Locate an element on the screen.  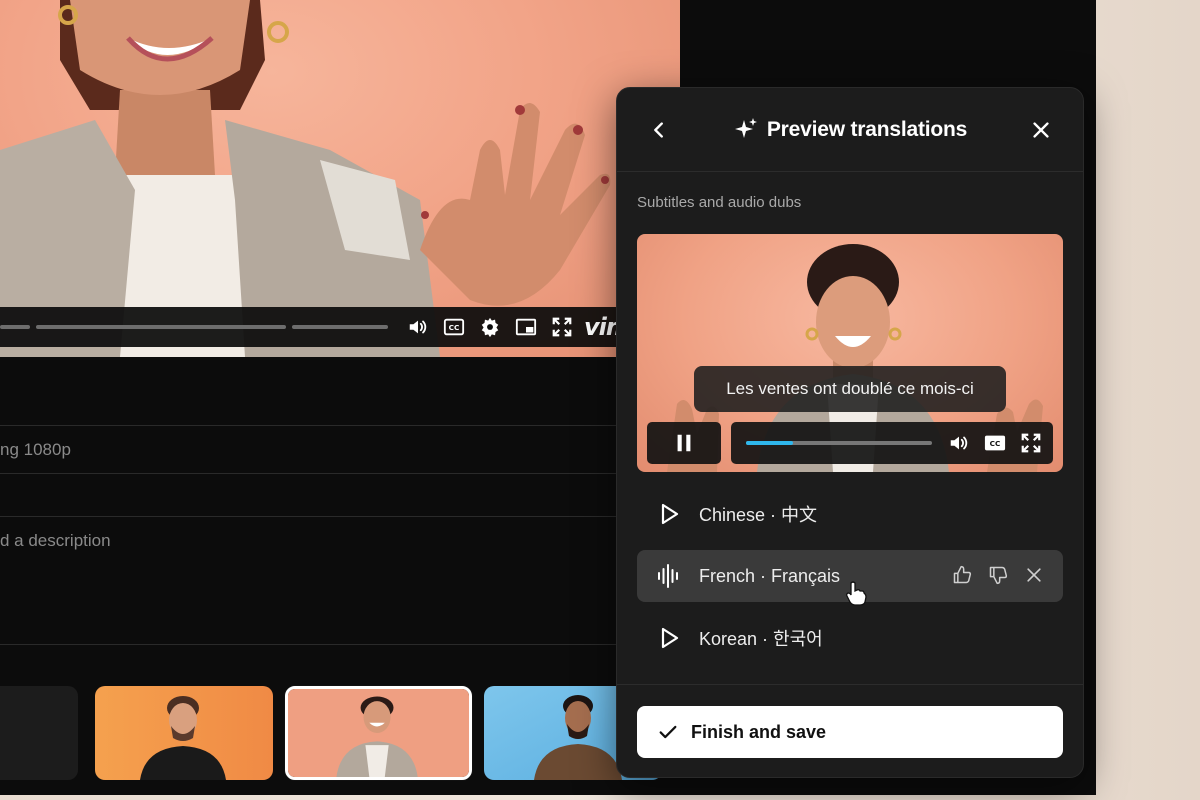
pause-icon is located at coordinates (684, 443).